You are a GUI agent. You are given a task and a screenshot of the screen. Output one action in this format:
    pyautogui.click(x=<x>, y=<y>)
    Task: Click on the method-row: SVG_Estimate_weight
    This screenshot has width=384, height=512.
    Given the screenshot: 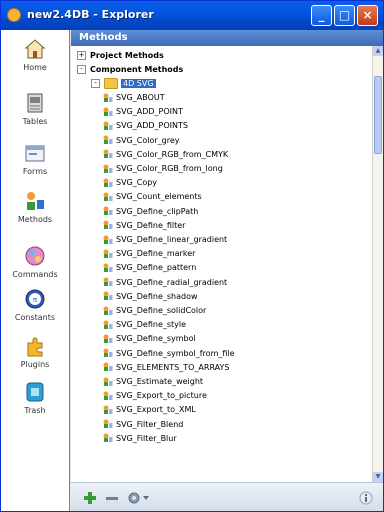 What is the action you would take?
    pyautogui.click(x=153, y=382)
    